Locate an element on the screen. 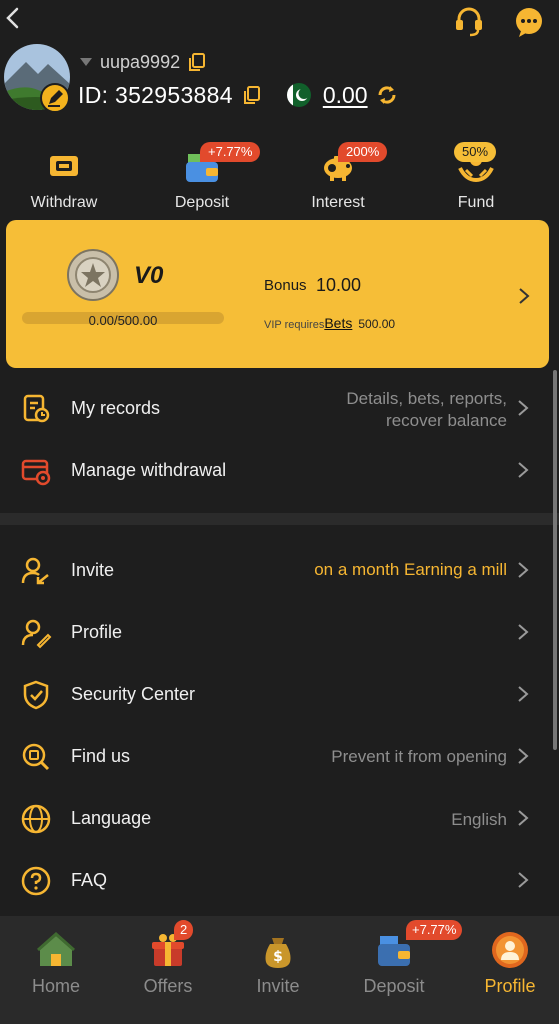 The image size is (559, 1024). menu-label: FAQ is located at coordinates (89, 880).